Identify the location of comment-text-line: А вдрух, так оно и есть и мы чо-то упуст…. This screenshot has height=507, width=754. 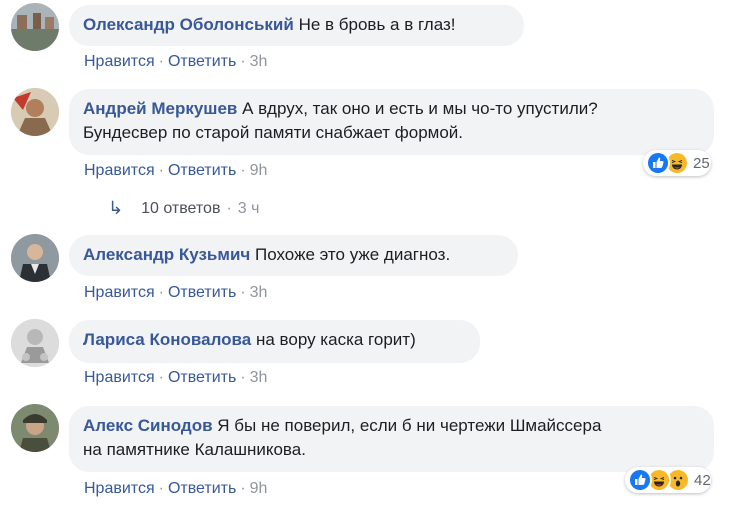
(420, 108).